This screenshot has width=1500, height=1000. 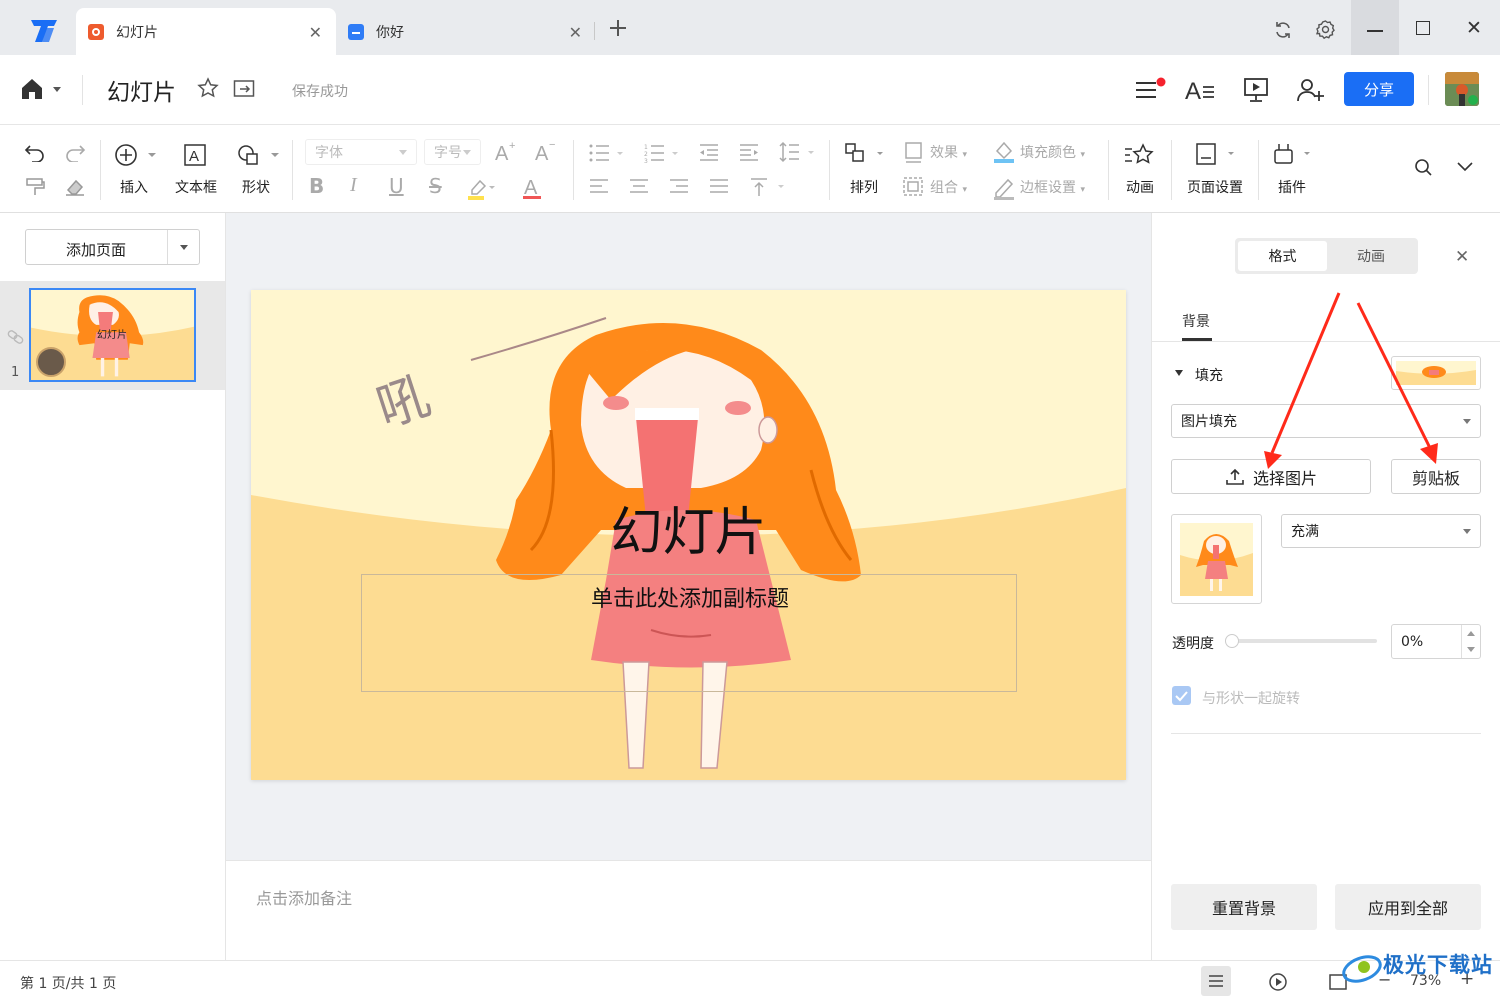 What do you see at coordinates (1311, 90) in the screenshot?
I see `add-collaborator-icon` at bounding box center [1311, 90].